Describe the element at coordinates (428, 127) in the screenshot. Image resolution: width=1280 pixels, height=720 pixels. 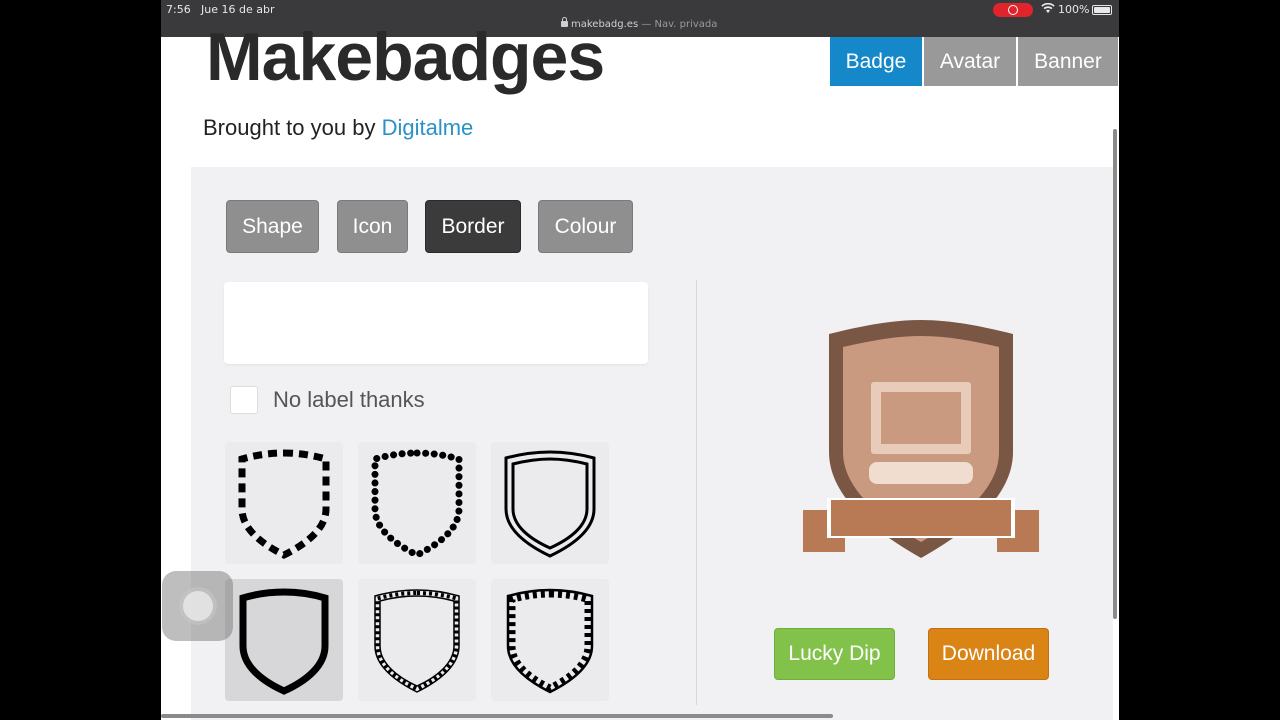
I see `digitalme-link: Digitalme` at that location.